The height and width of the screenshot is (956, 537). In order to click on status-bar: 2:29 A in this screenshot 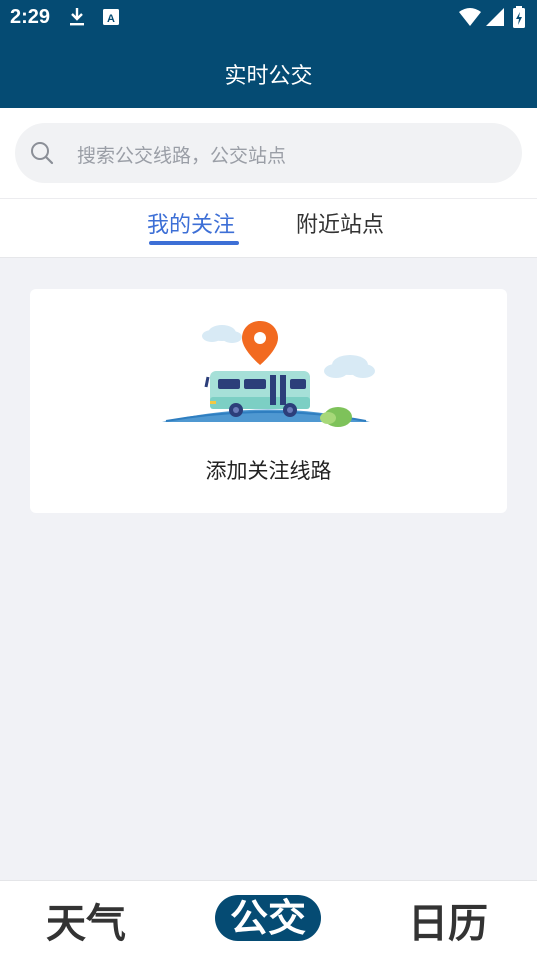, I will do `click(268, 18)`.